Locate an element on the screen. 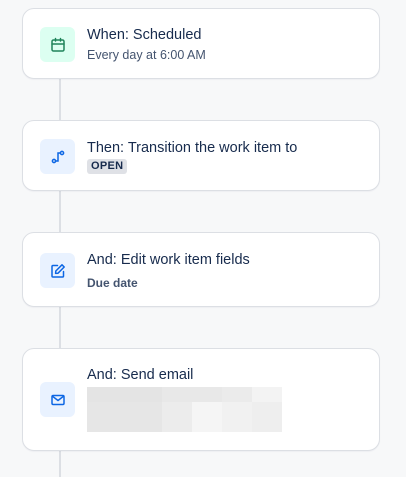 The height and width of the screenshot is (477, 406). action-card-transition: Then: Transition the work item to OPEN is located at coordinates (201, 155).